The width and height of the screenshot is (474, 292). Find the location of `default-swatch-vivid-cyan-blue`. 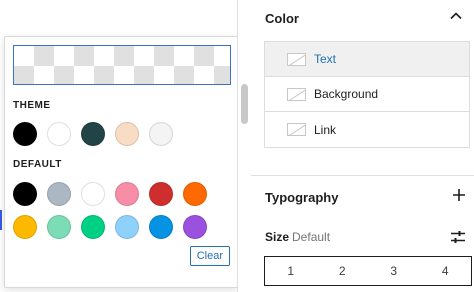

default-swatch-vivid-cyan-blue is located at coordinates (161, 227).